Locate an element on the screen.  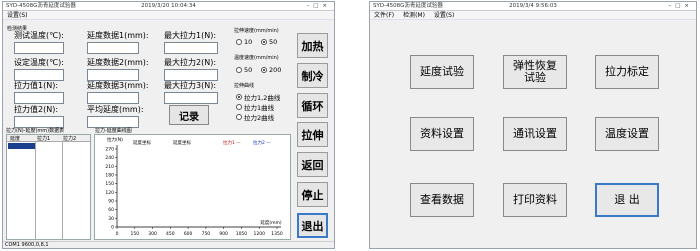
title-bar: SYD-4508G沥青延度试验器 2019/3/4 9:56:03 –□× is located at coordinates (533, 6).